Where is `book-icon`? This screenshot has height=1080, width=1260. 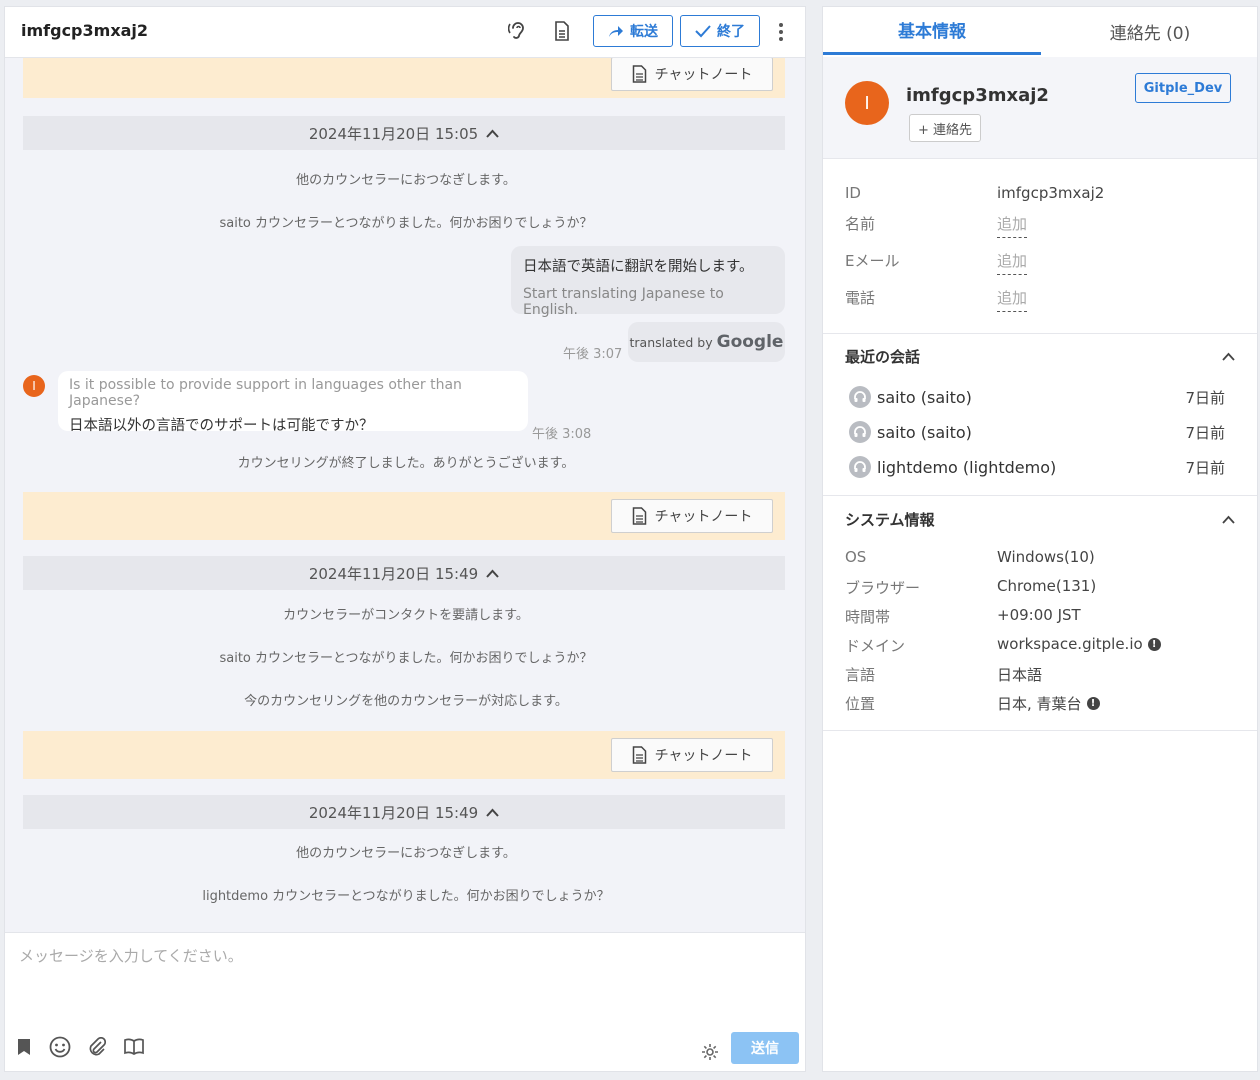 book-icon is located at coordinates (134, 1047).